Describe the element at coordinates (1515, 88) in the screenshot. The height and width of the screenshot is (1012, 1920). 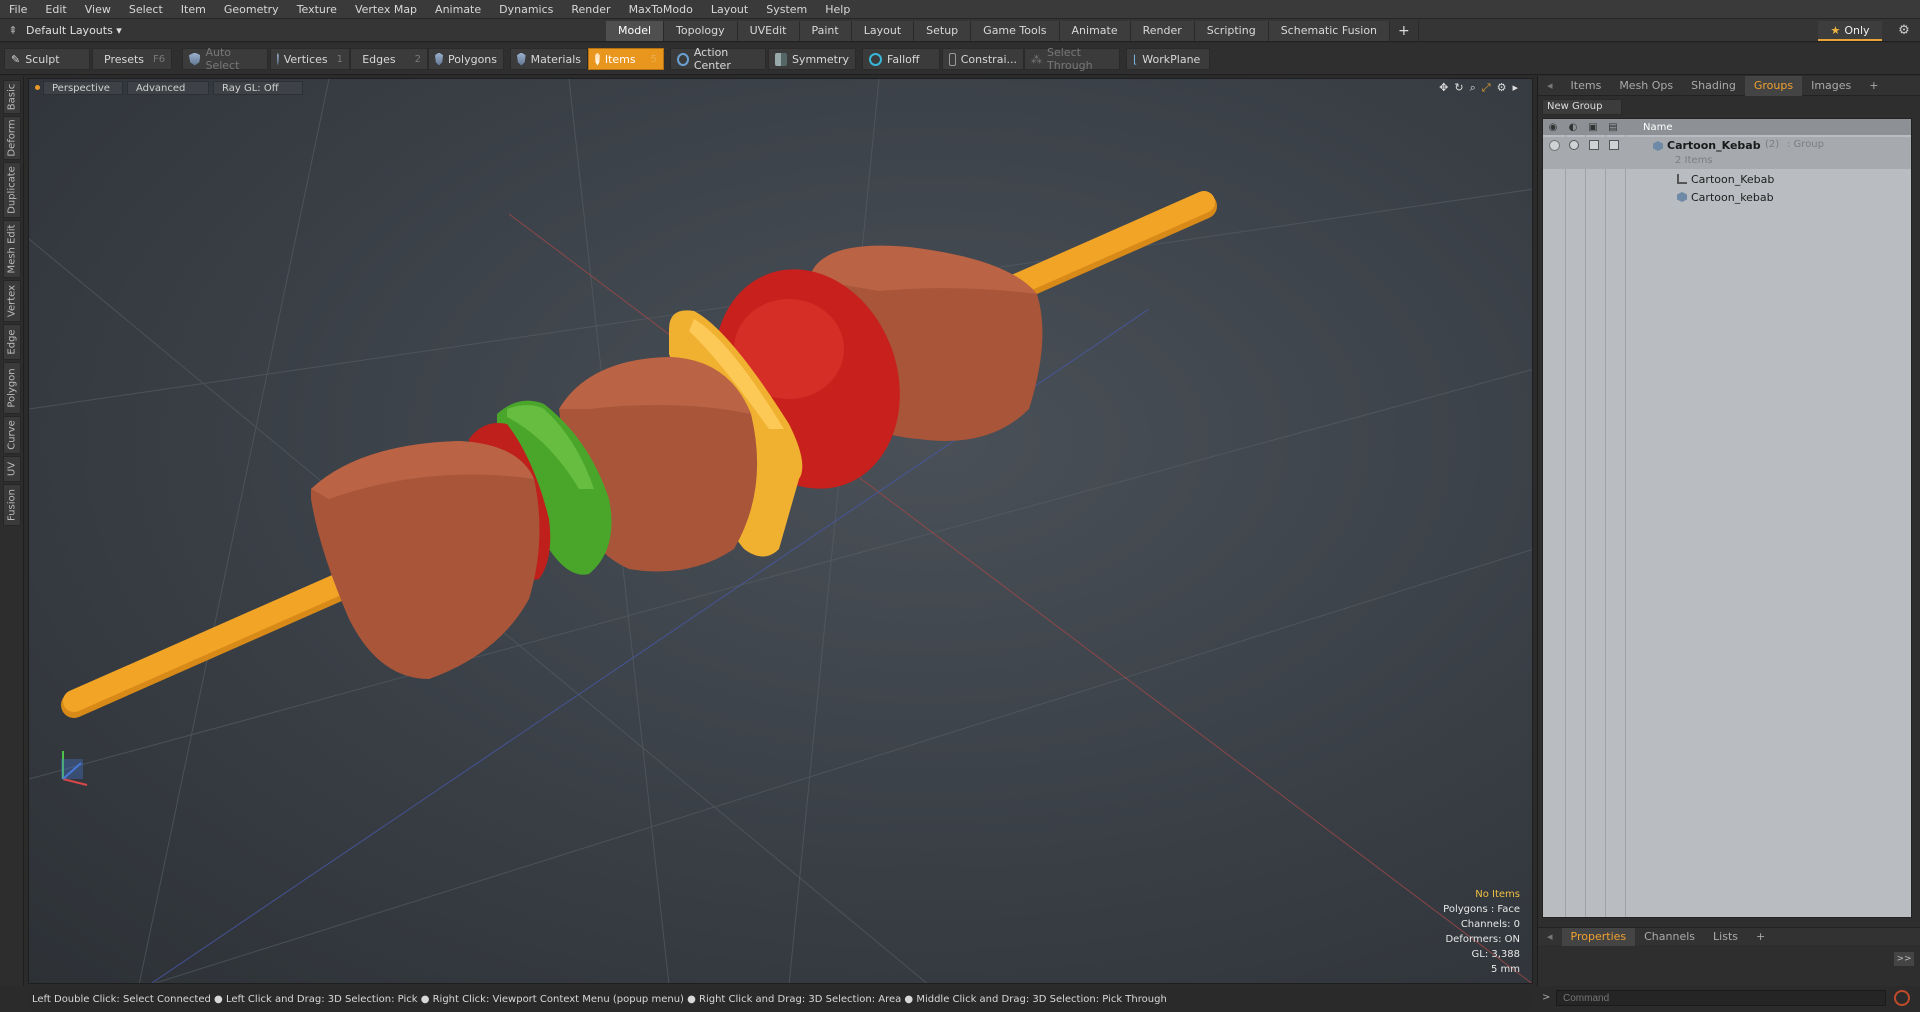
I see `viewport-expand-icon: ▸` at that location.